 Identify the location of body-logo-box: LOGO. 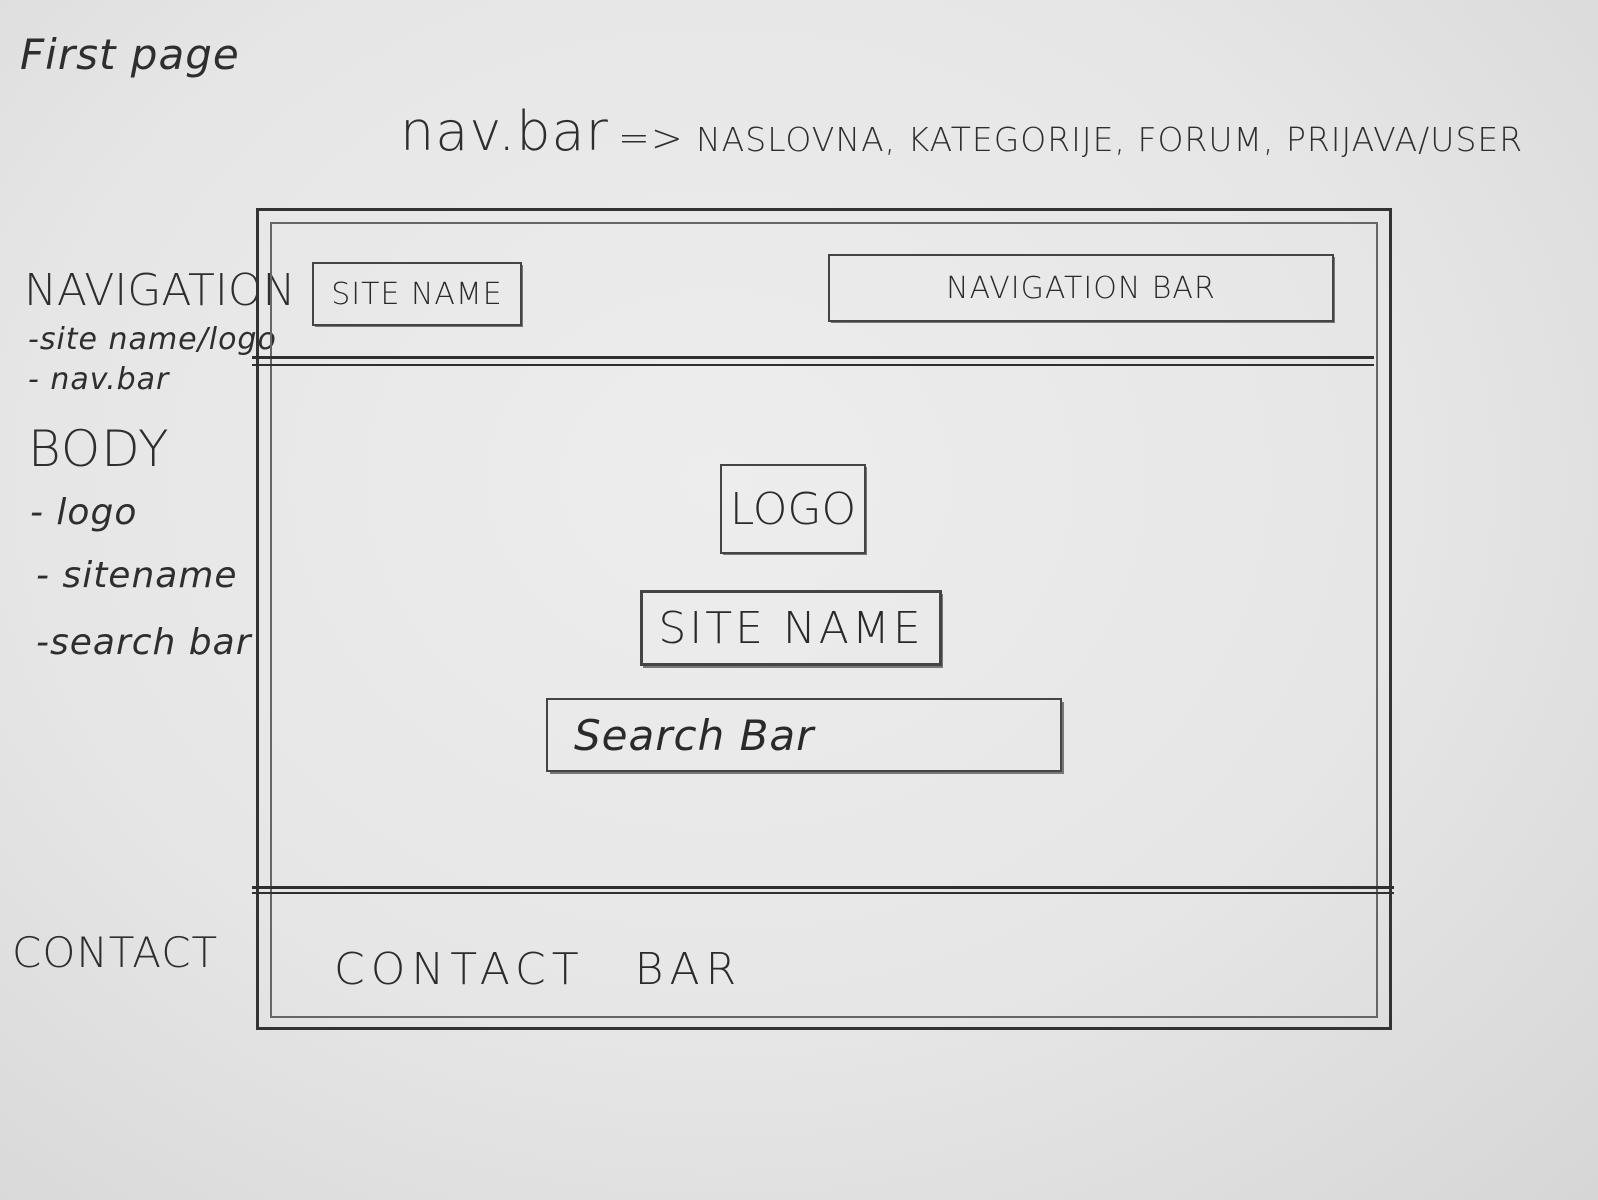
(793, 509).